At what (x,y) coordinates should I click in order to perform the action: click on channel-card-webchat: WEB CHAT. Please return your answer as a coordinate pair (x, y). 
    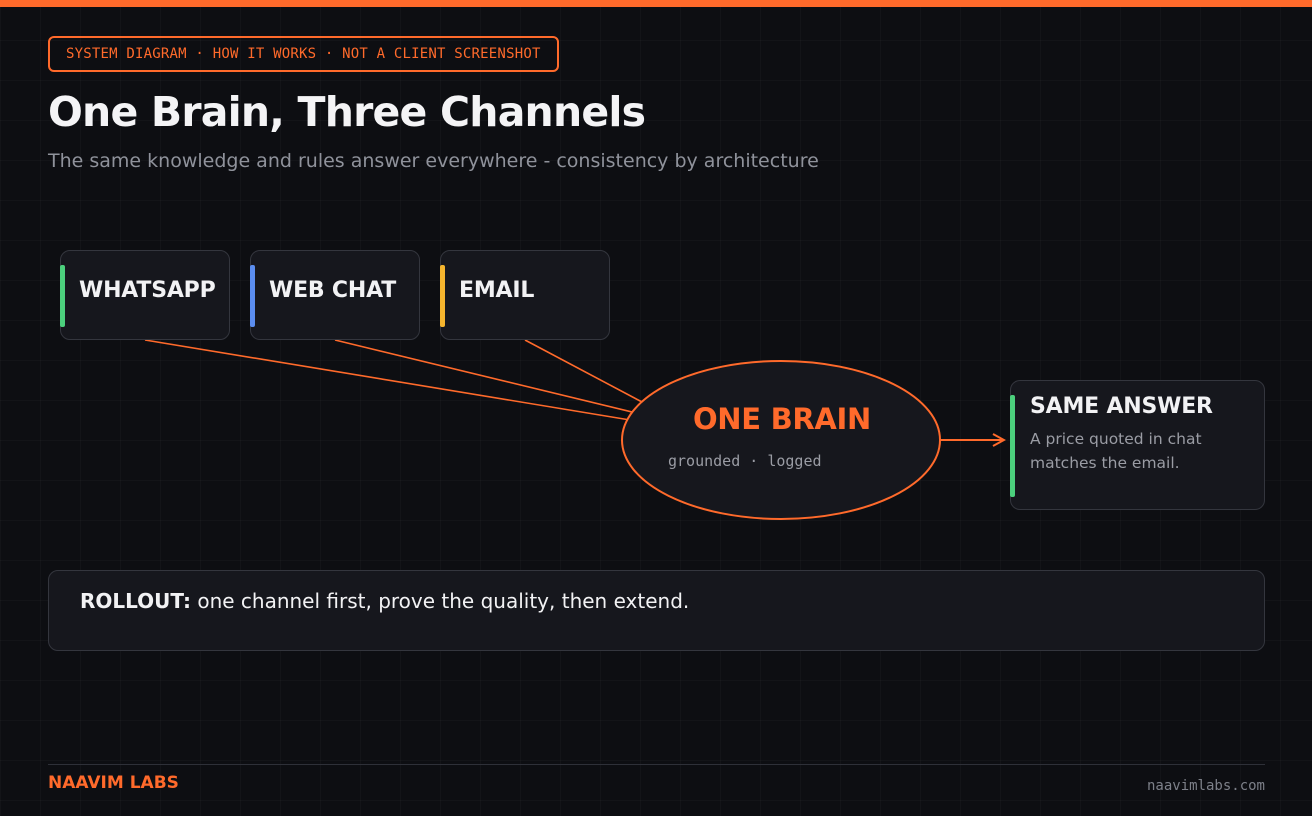
    Looking at the image, I should click on (334, 295).